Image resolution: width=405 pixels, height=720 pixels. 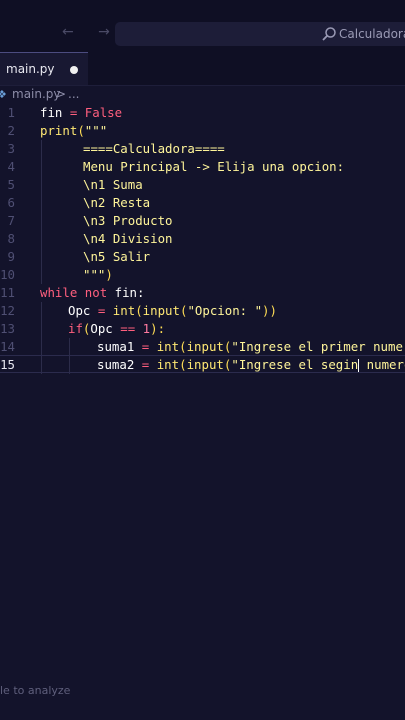 What do you see at coordinates (11, 256) in the screenshot?
I see `line-number: 9` at bounding box center [11, 256].